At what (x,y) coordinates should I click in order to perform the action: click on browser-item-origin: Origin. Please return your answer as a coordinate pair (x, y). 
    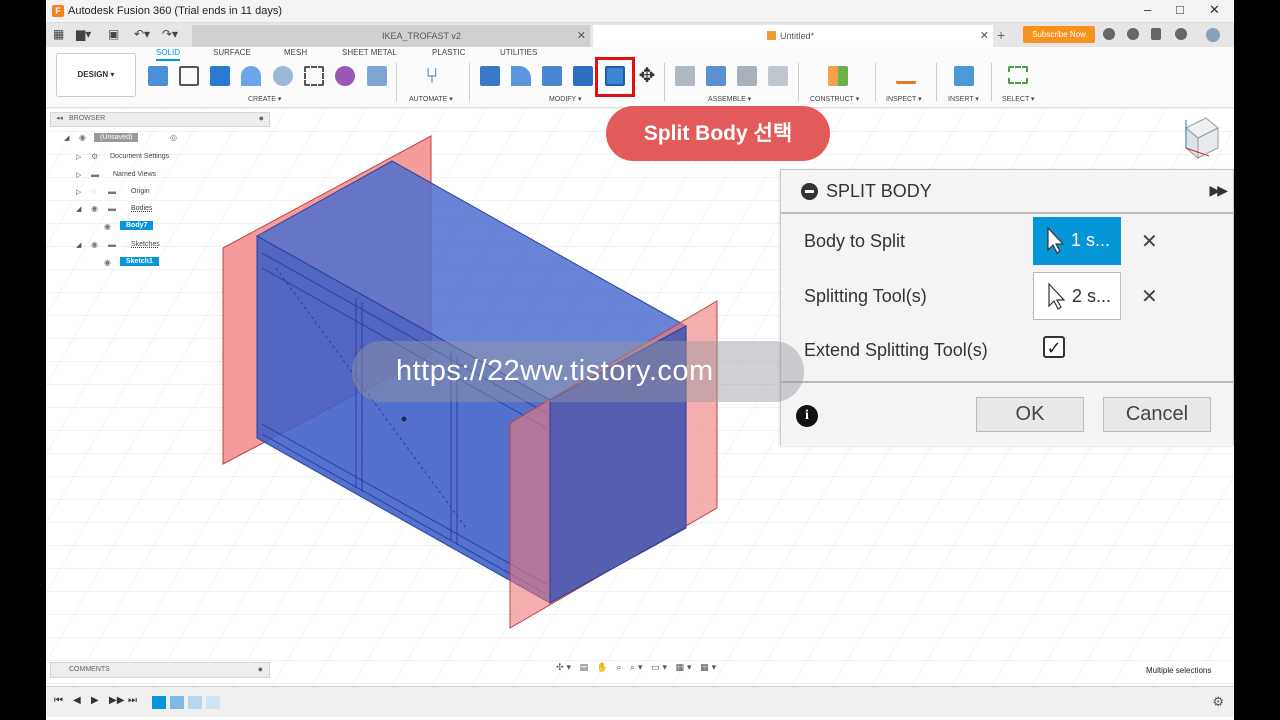
    Looking at the image, I should click on (140, 191).